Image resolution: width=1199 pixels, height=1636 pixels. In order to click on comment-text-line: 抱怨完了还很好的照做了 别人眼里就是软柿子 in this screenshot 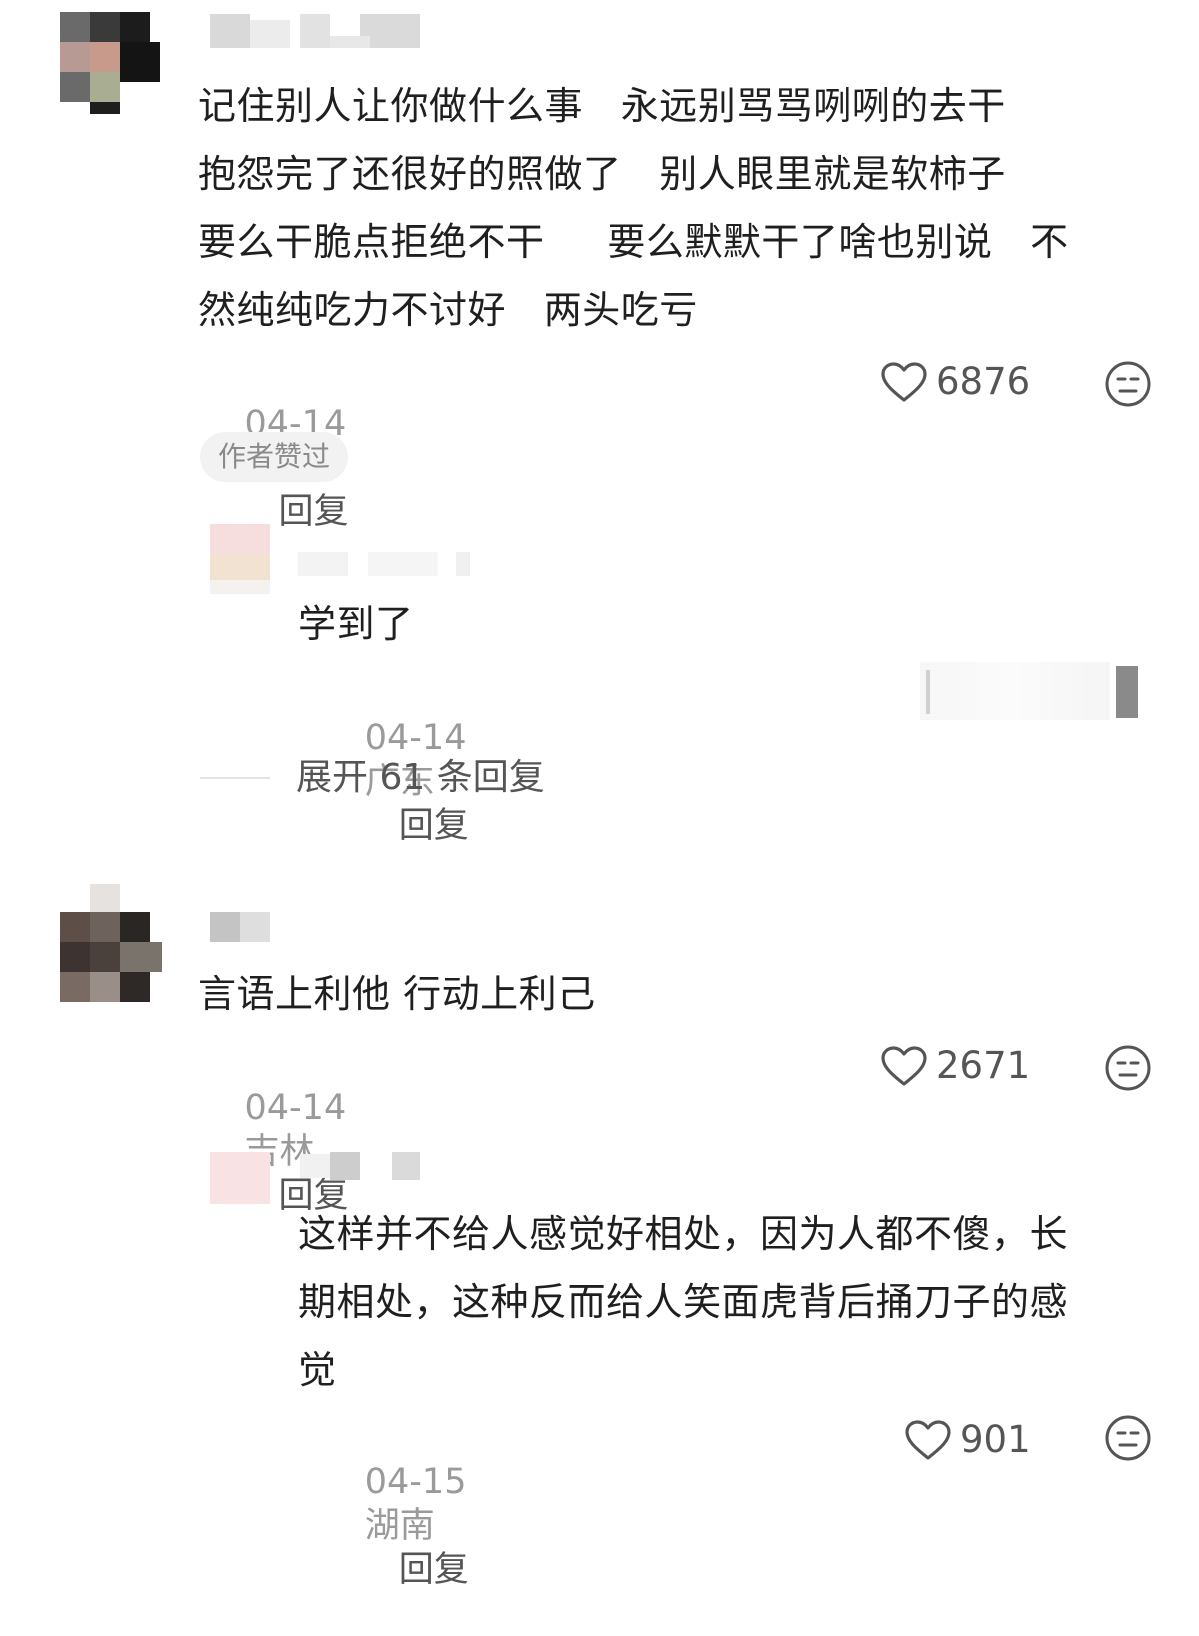, I will do `click(602, 174)`.